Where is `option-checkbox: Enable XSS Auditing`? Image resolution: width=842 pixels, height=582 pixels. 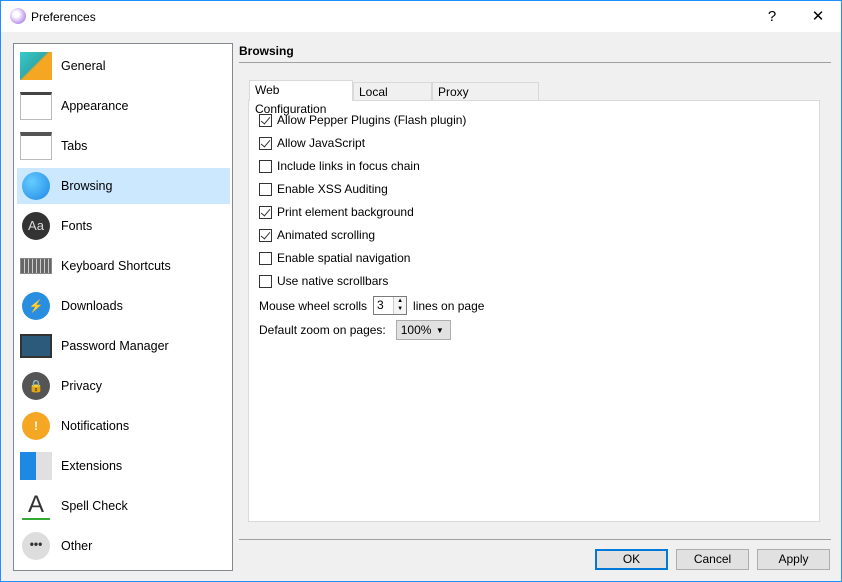
option-checkbox: Enable XSS Auditing is located at coordinates (323, 189).